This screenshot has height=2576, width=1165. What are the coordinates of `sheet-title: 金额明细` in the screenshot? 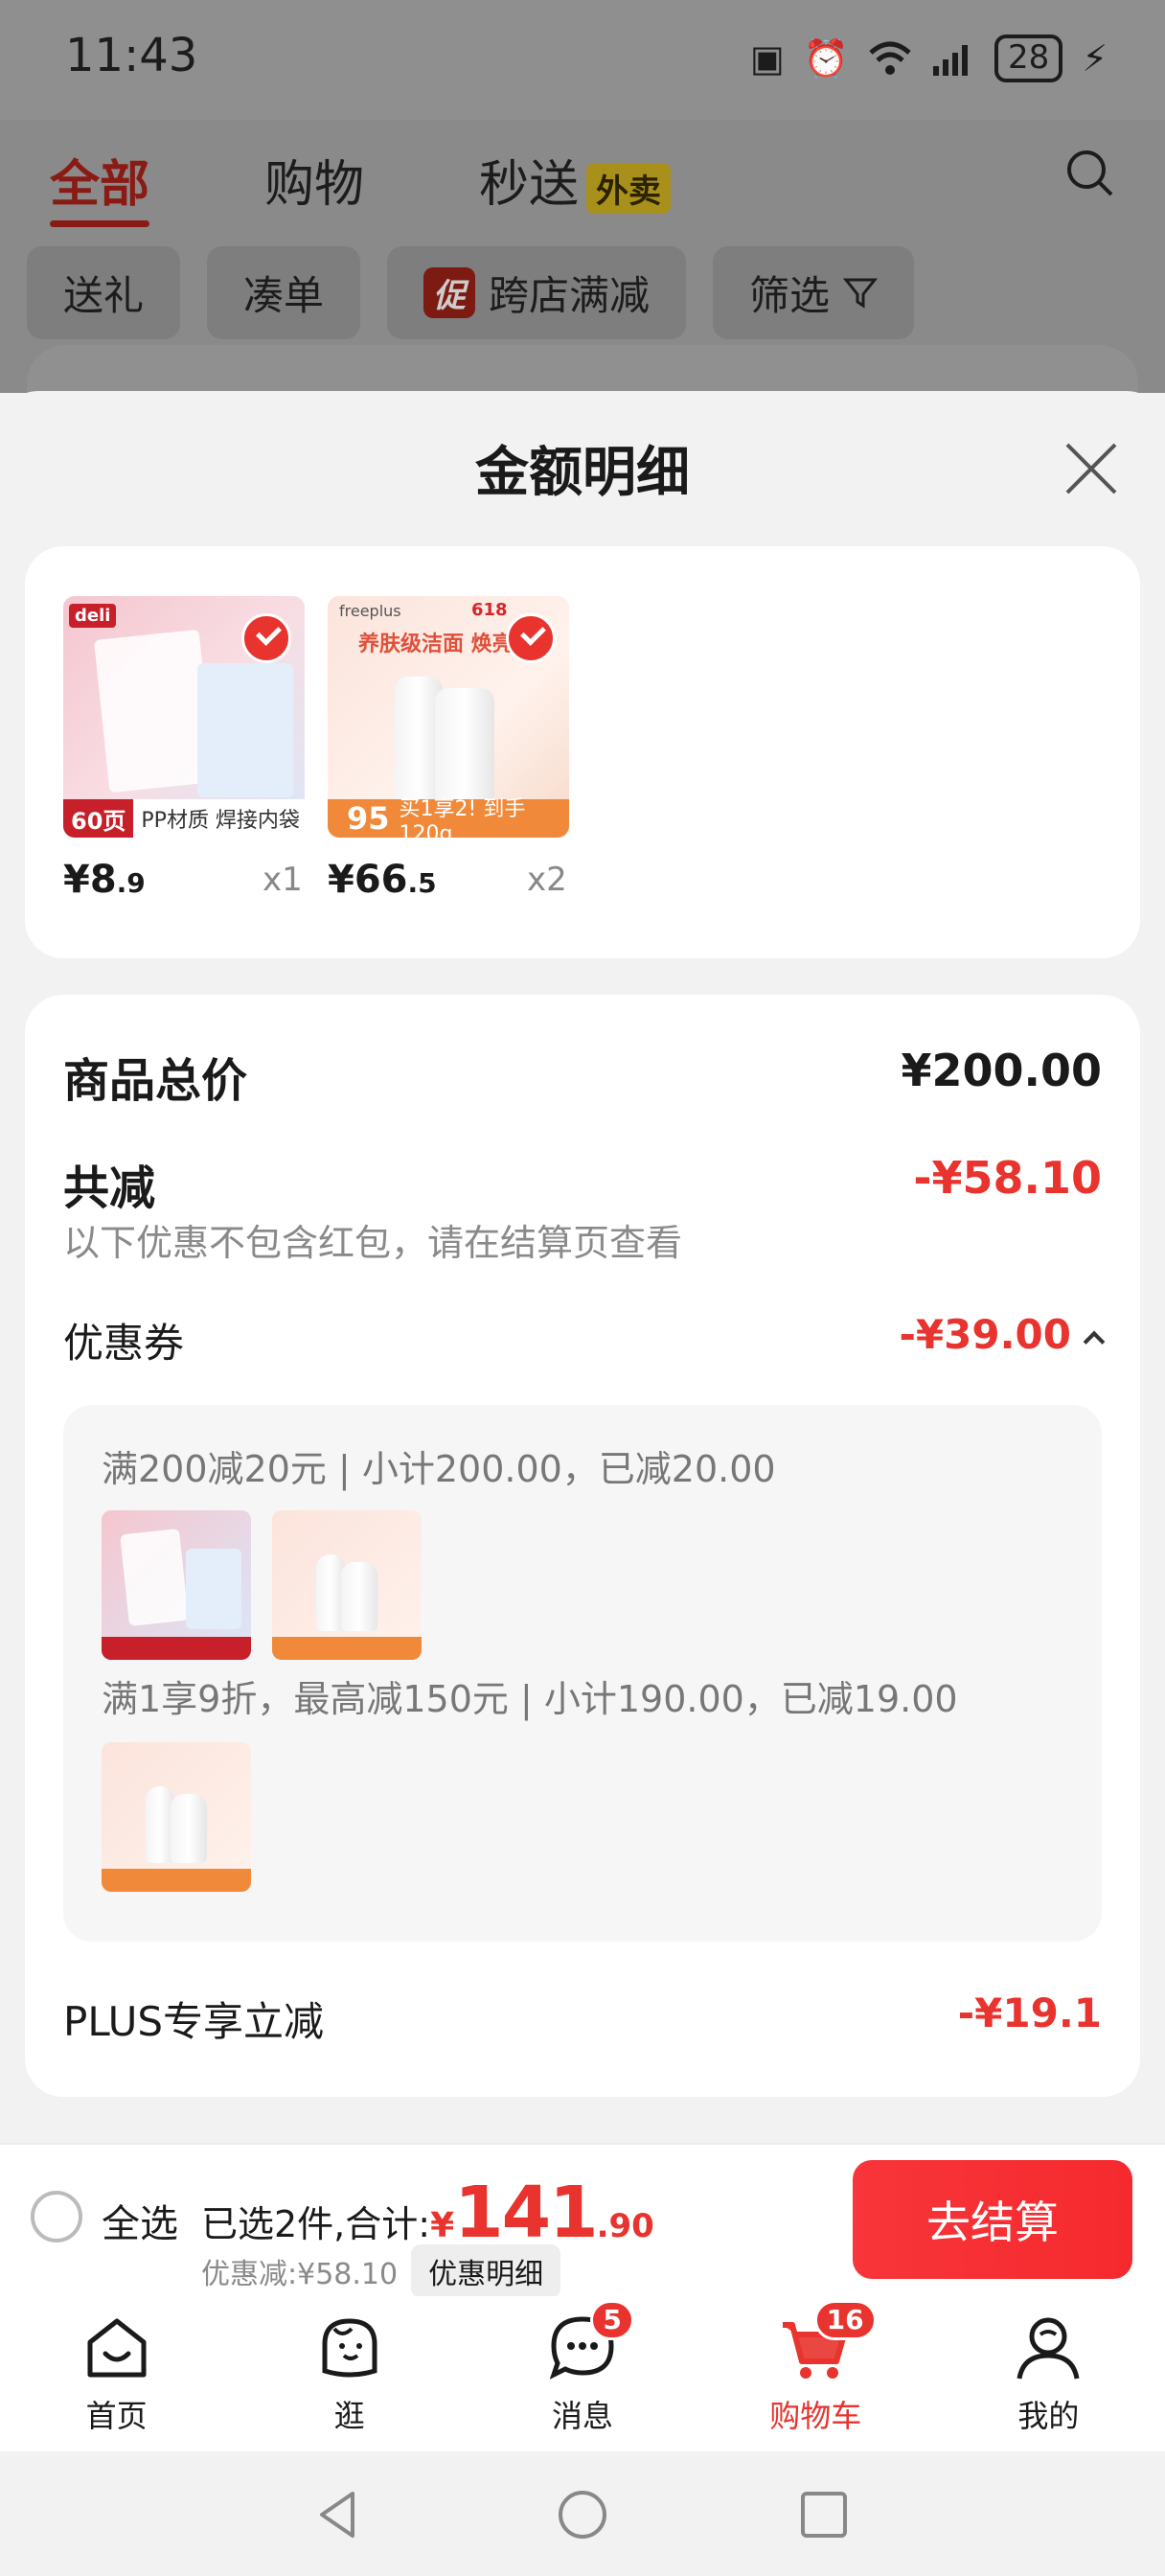 It's located at (582, 473).